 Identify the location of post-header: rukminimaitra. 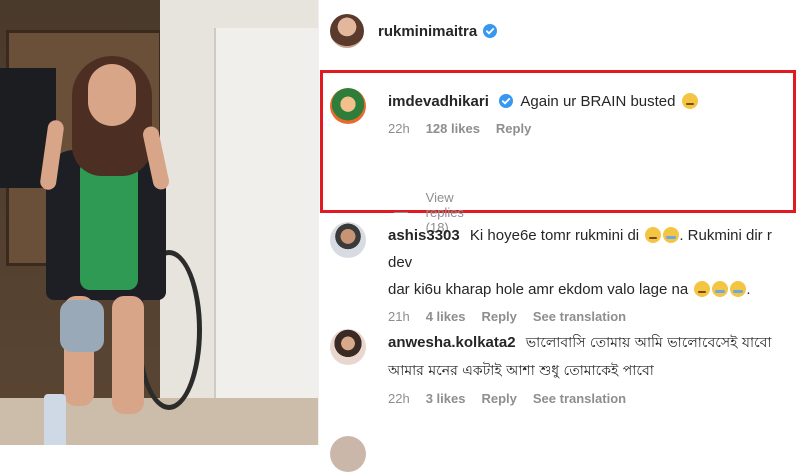
(414, 31).